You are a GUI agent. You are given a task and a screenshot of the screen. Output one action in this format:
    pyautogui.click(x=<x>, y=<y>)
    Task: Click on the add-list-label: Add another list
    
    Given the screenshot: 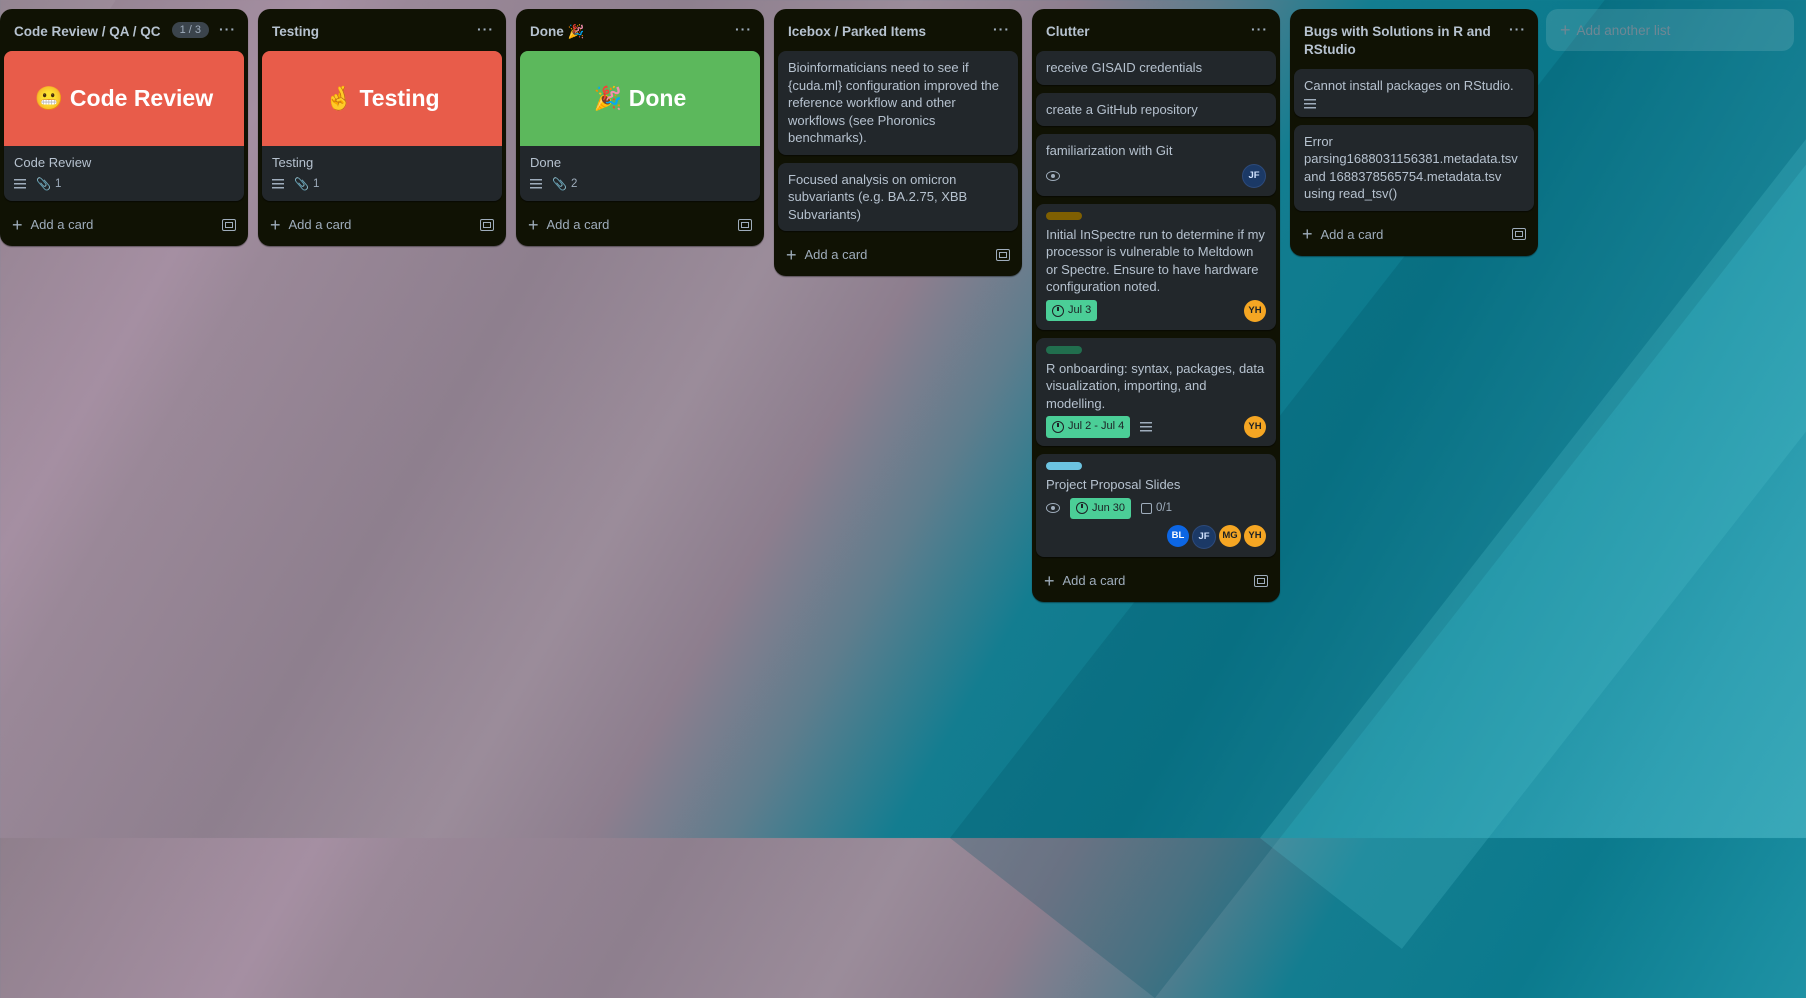 What is the action you would take?
    pyautogui.click(x=1623, y=30)
    